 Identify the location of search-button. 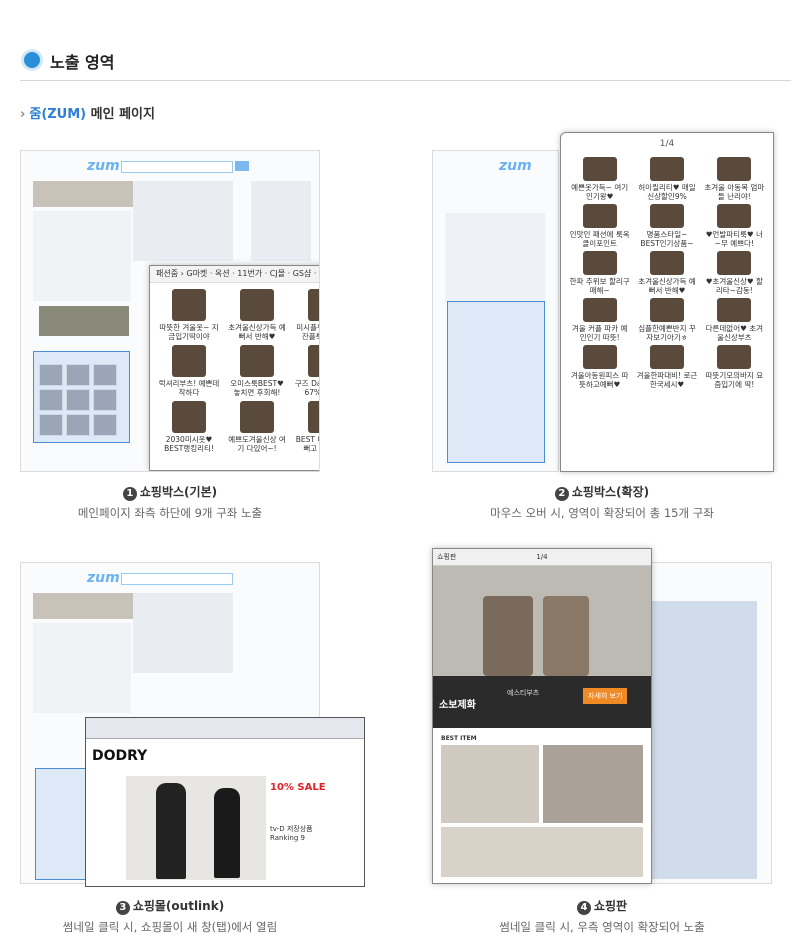
(242, 166).